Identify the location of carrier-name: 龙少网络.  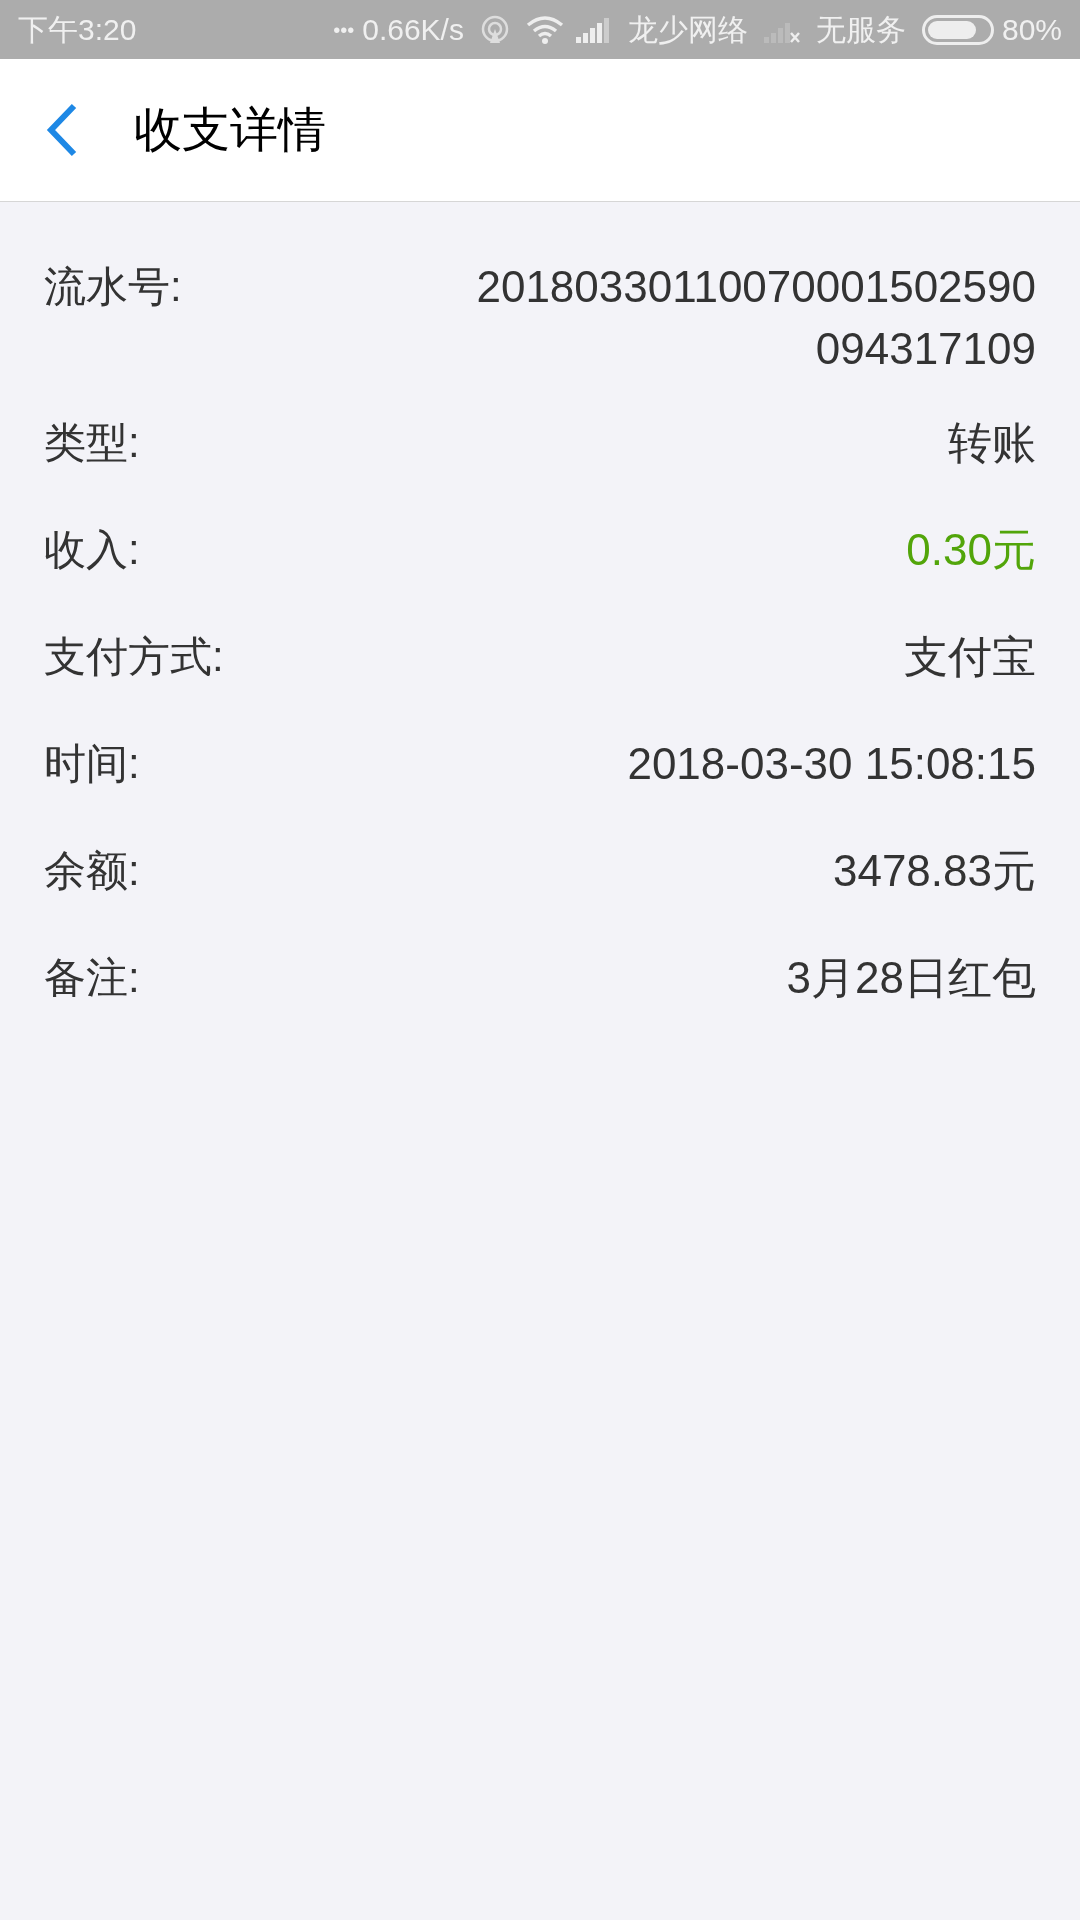
(687, 30).